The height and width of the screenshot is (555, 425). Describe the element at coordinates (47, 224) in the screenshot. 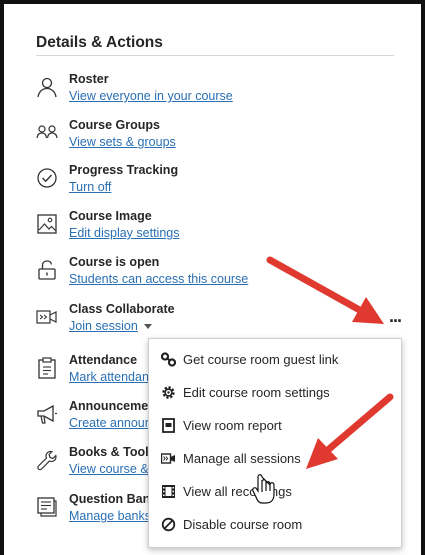

I see `image-icon` at that location.